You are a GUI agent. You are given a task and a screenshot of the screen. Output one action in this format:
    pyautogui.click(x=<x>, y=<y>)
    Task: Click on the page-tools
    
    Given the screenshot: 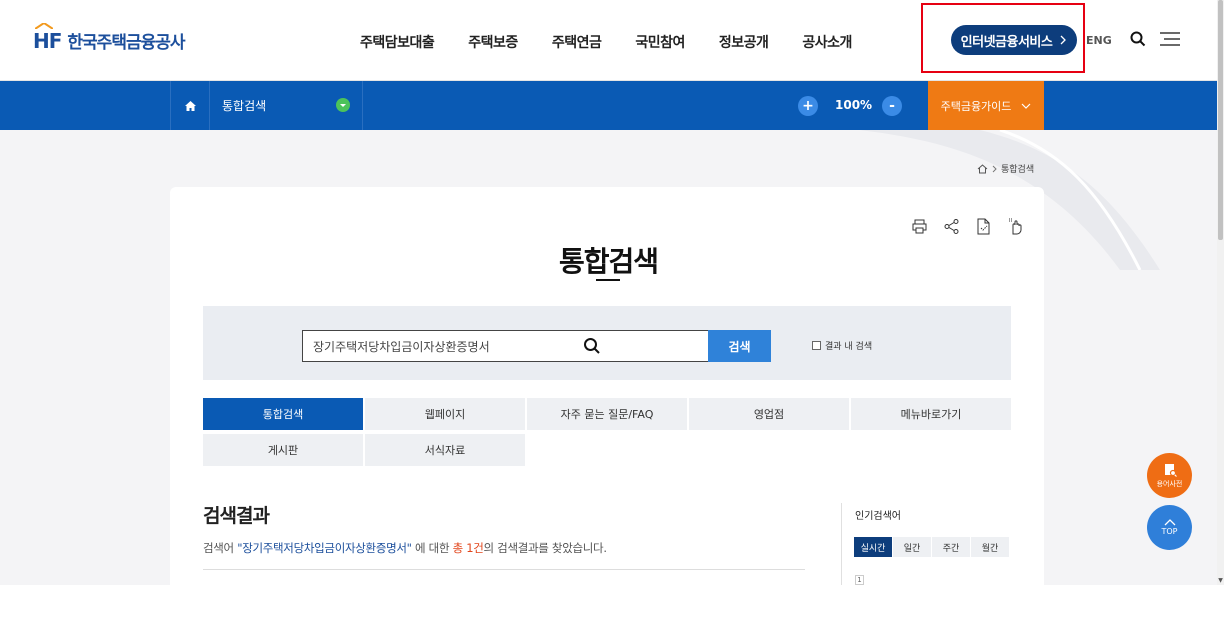 What is the action you would take?
    pyautogui.click(x=967, y=226)
    